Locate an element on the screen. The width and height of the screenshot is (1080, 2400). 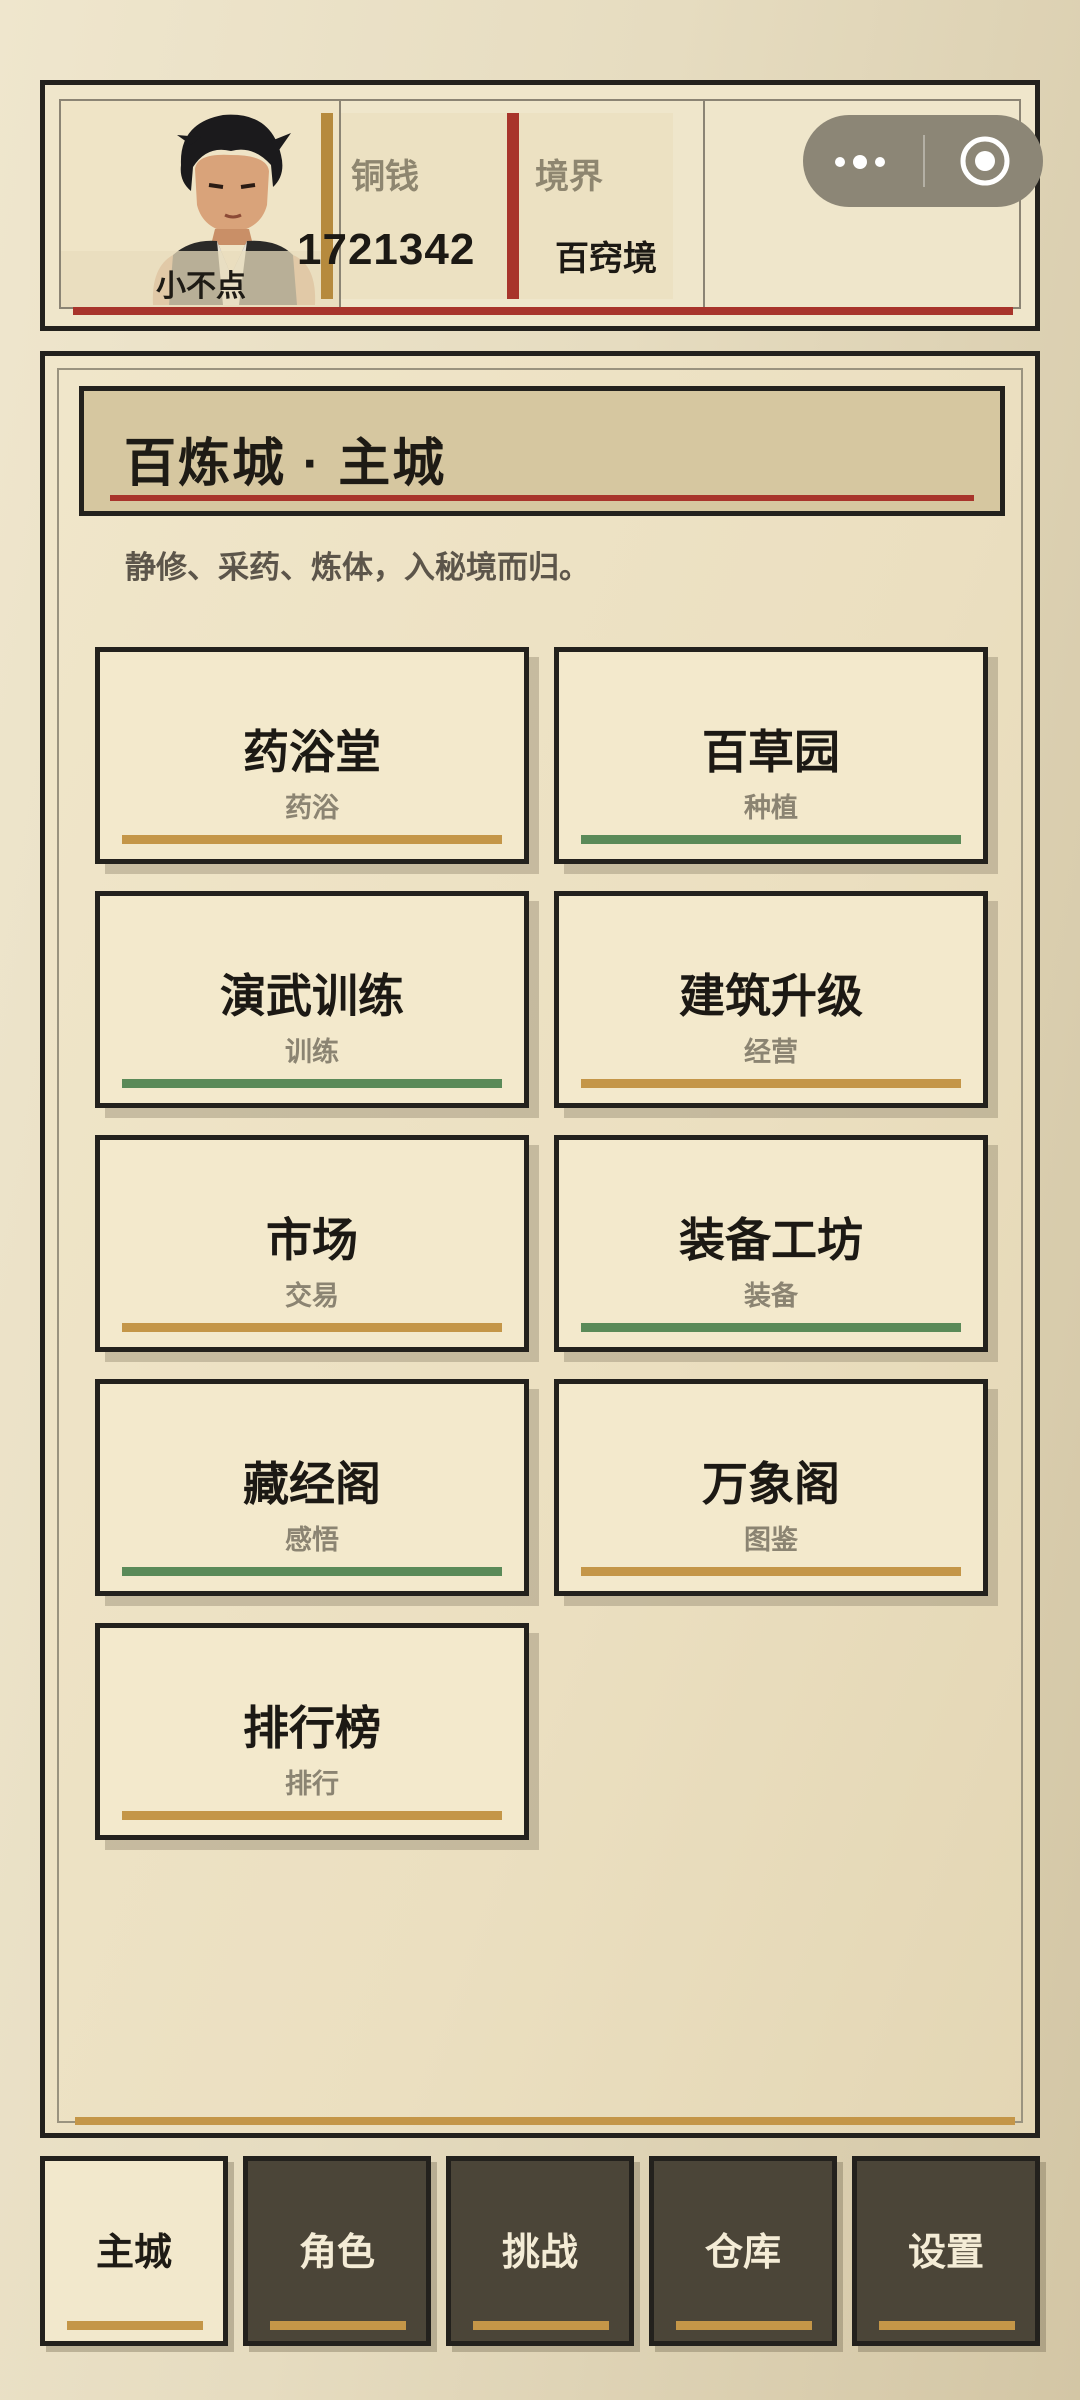
header-underline is located at coordinates (543, 311).